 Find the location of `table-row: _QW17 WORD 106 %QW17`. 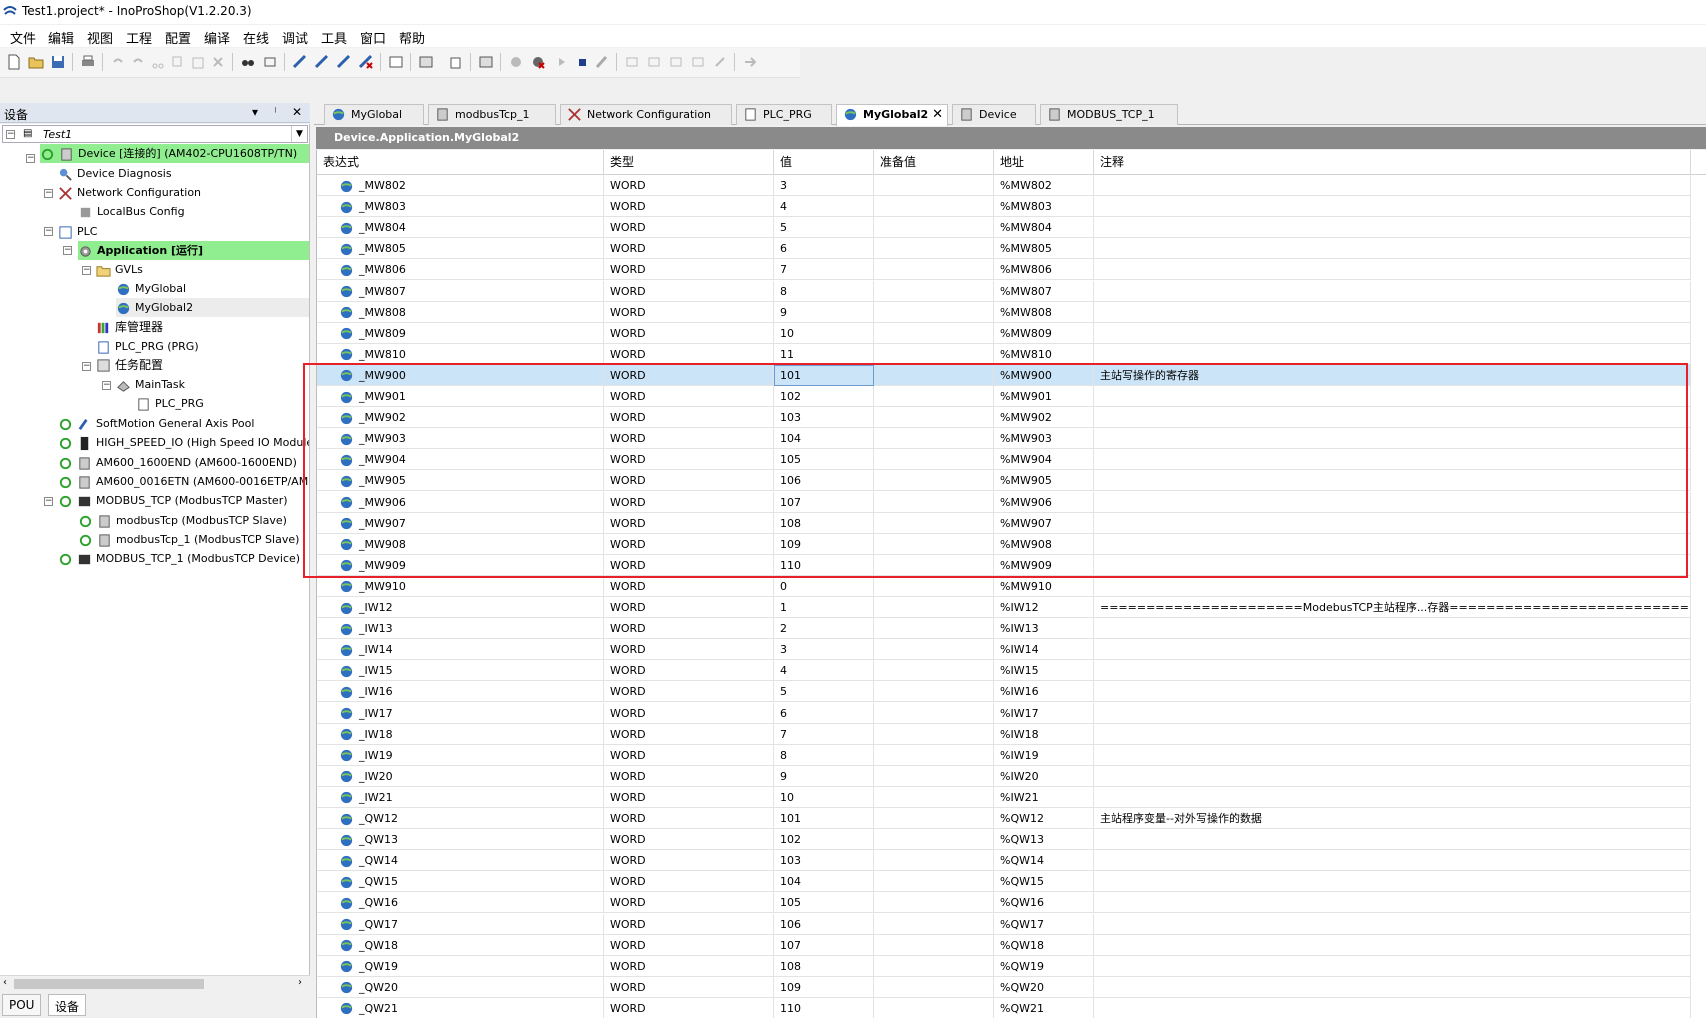

table-row: _QW17 WORD 106 %QW17 is located at coordinates (1004, 924).